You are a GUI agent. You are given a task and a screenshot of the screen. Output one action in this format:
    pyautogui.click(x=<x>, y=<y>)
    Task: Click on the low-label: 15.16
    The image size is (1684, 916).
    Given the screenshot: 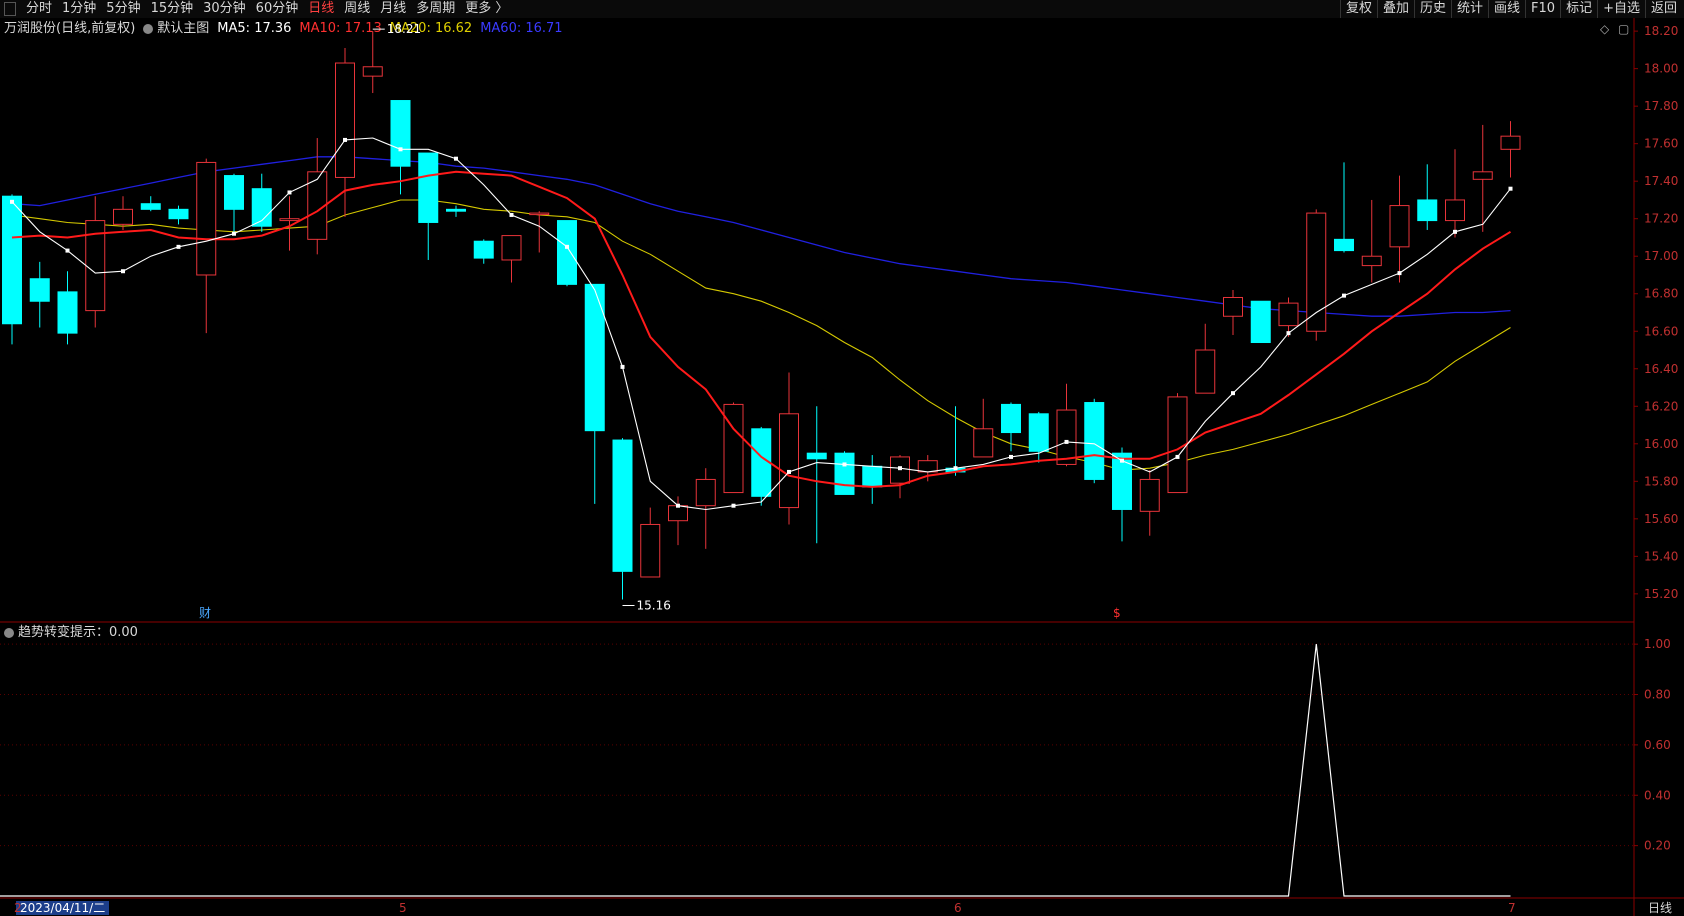 What is the action you would take?
    pyautogui.click(x=654, y=605)
    